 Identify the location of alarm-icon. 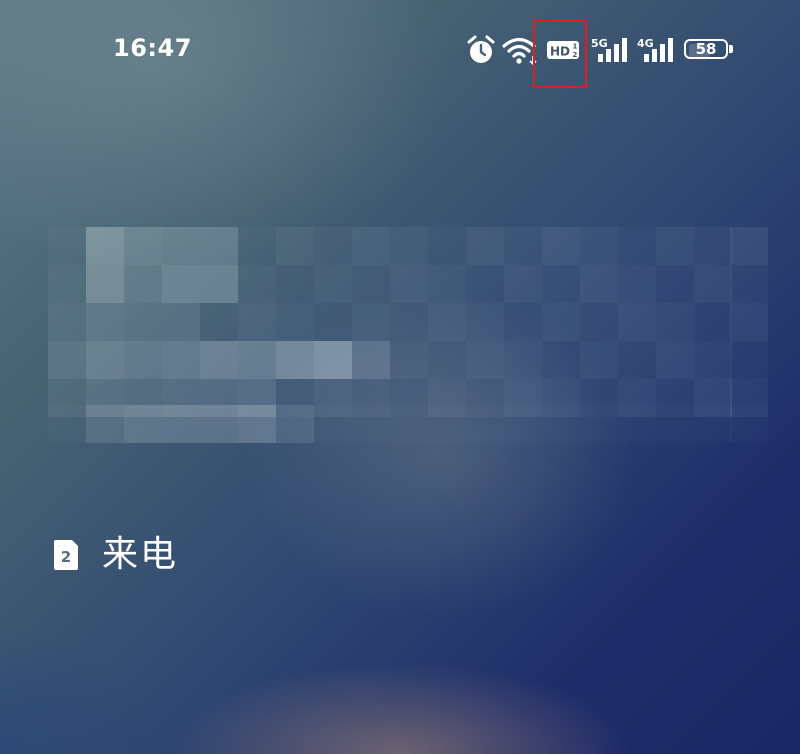
(481, 49).